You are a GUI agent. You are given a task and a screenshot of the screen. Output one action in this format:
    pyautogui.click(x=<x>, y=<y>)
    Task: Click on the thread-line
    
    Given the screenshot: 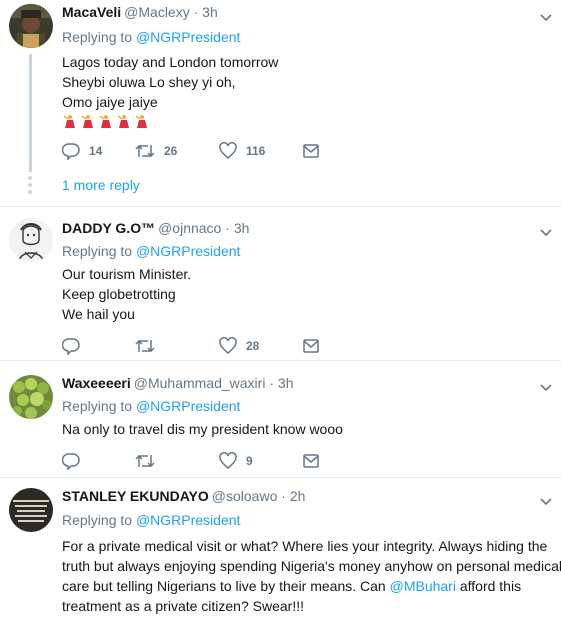 What is the action you would take?
    pyautogui.click(x=30, y=113)
    